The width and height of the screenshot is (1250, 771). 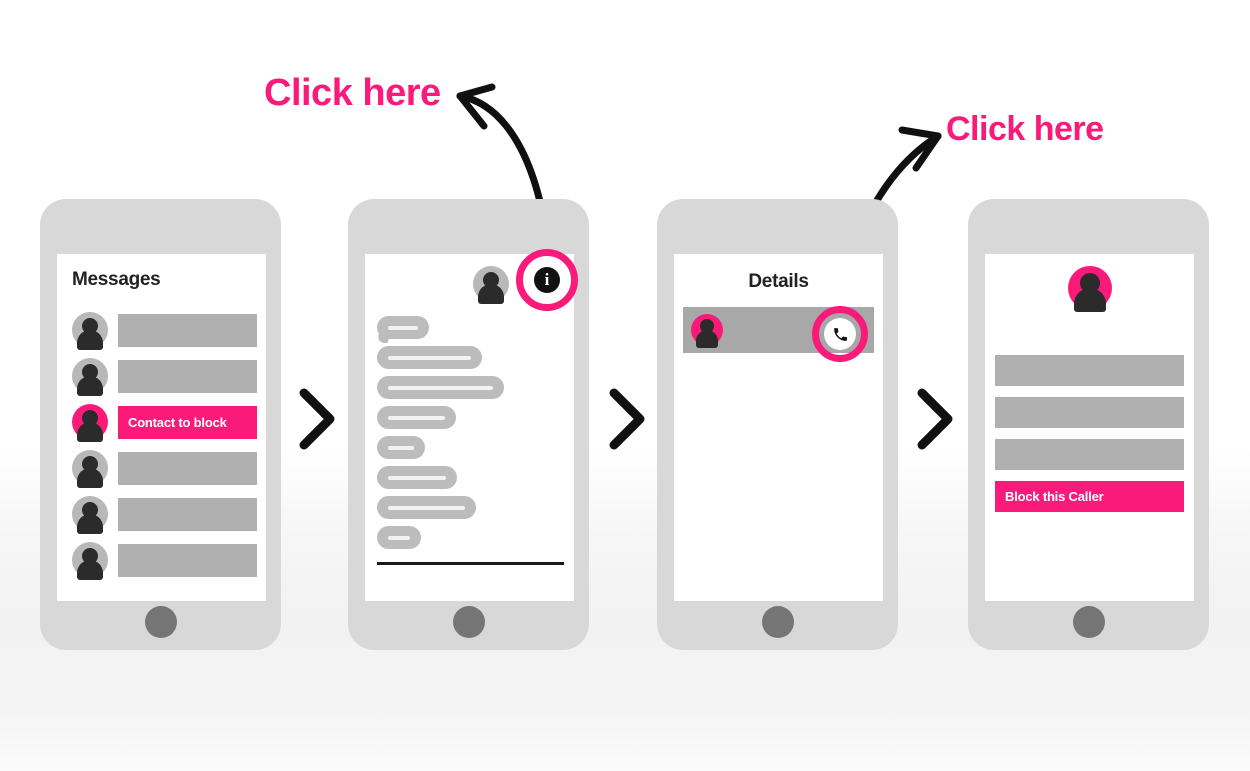 I want to click on options-list: Block this Caller, so click(x=1089, y=439).